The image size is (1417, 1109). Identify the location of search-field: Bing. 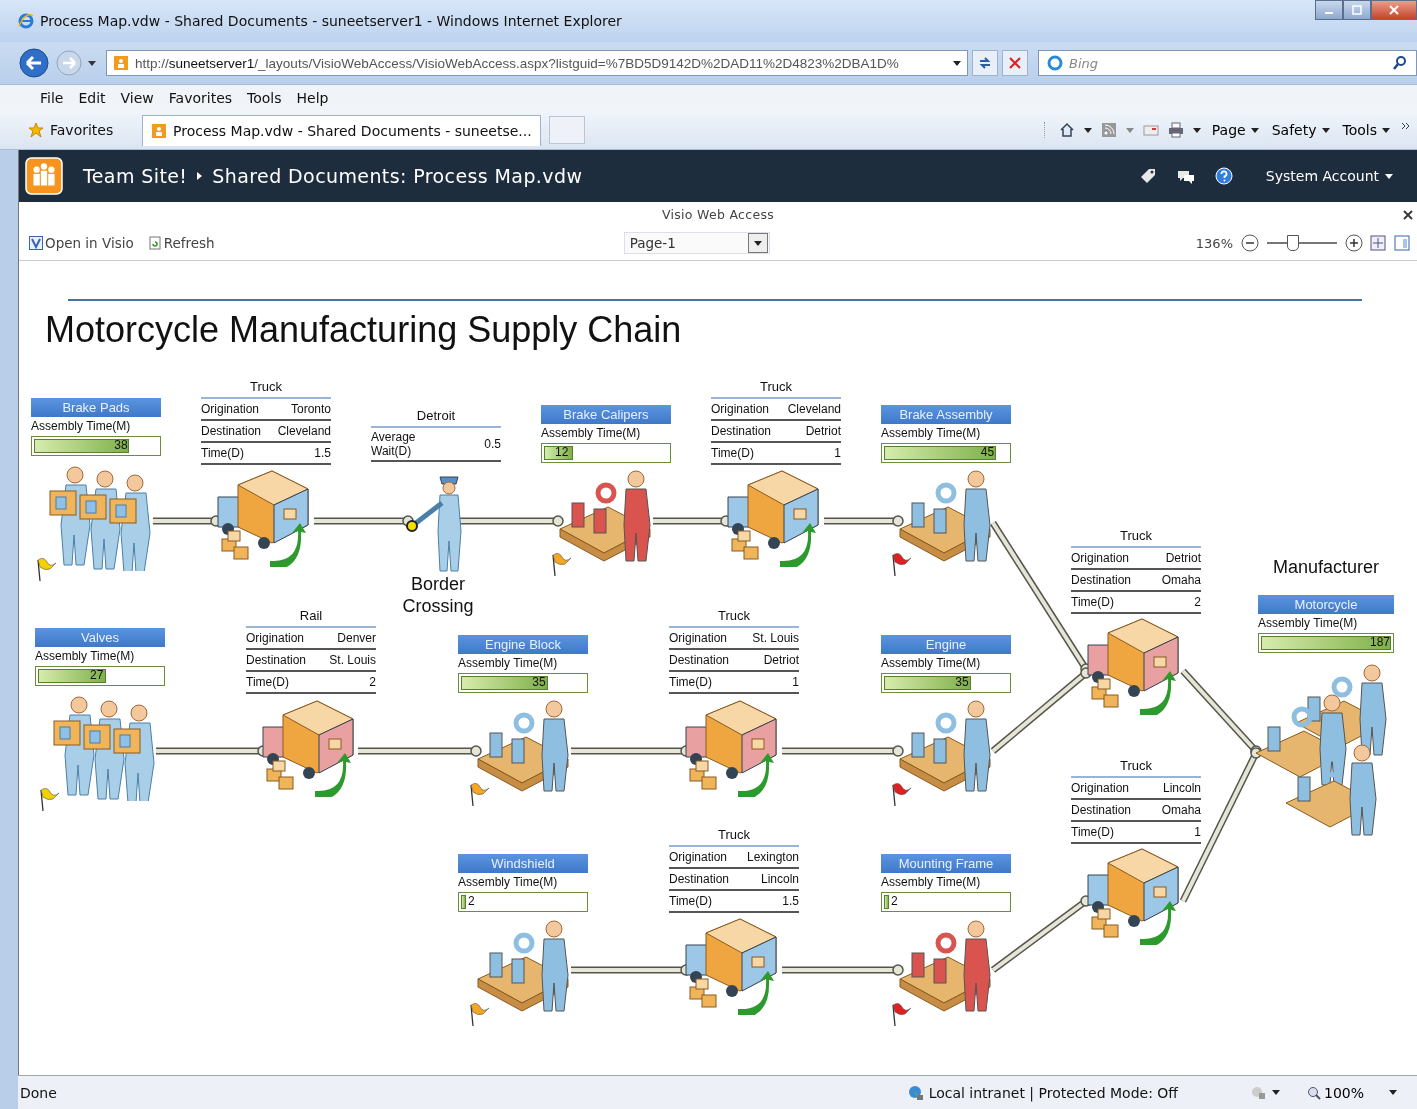
(1227, 63).